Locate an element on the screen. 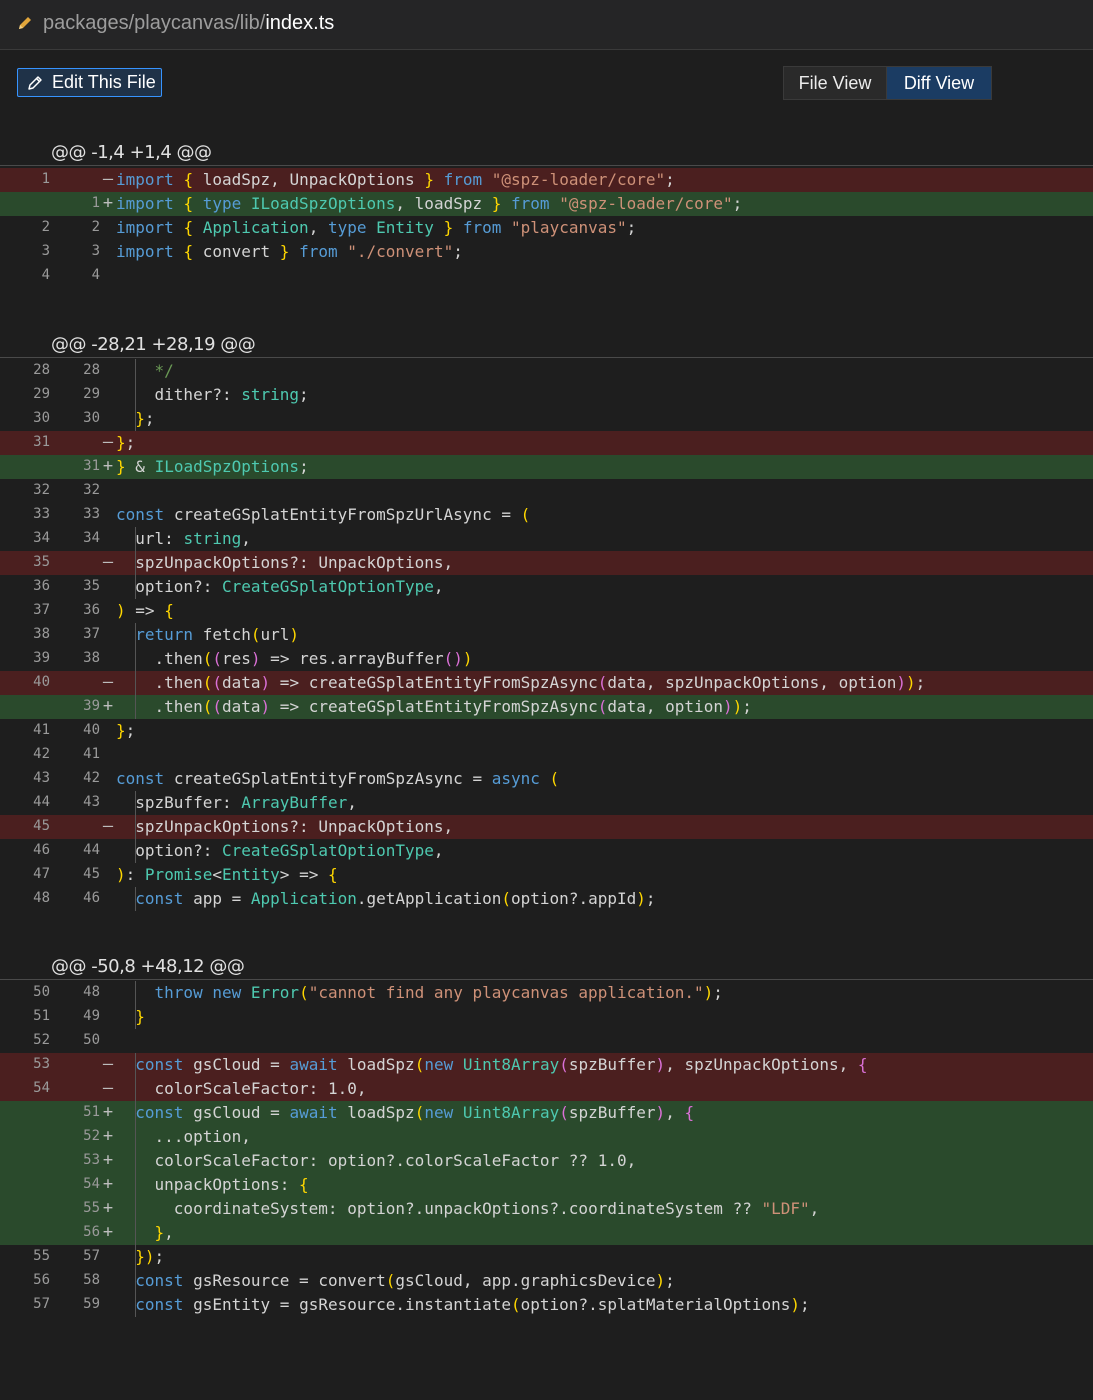  diff-line: 37 36) => { is located at coordinates (546, 611).